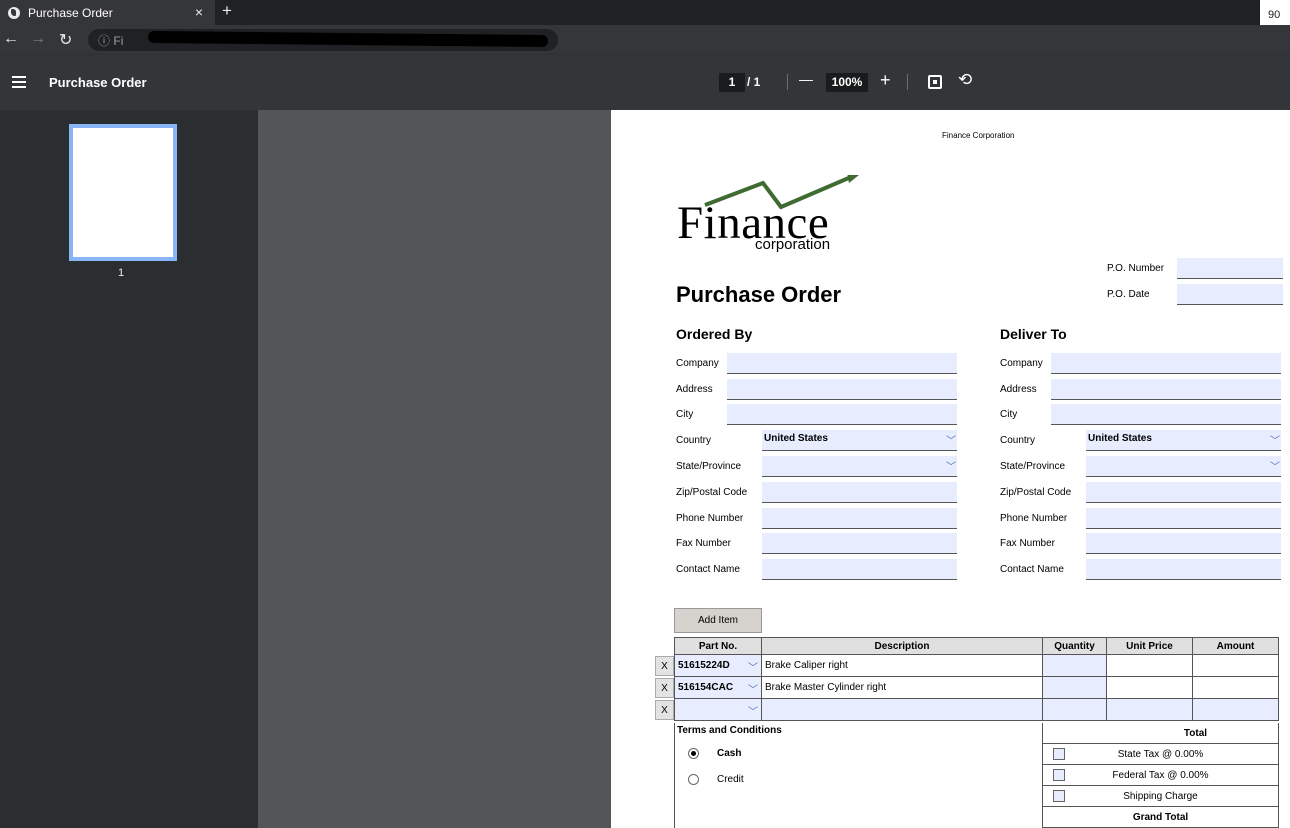 Image resolution: width=1290 pixels, height=828 pixels. Describe the element at coordinates (859, 543) in the screenshot. I see `ob-fax-field` at that location.